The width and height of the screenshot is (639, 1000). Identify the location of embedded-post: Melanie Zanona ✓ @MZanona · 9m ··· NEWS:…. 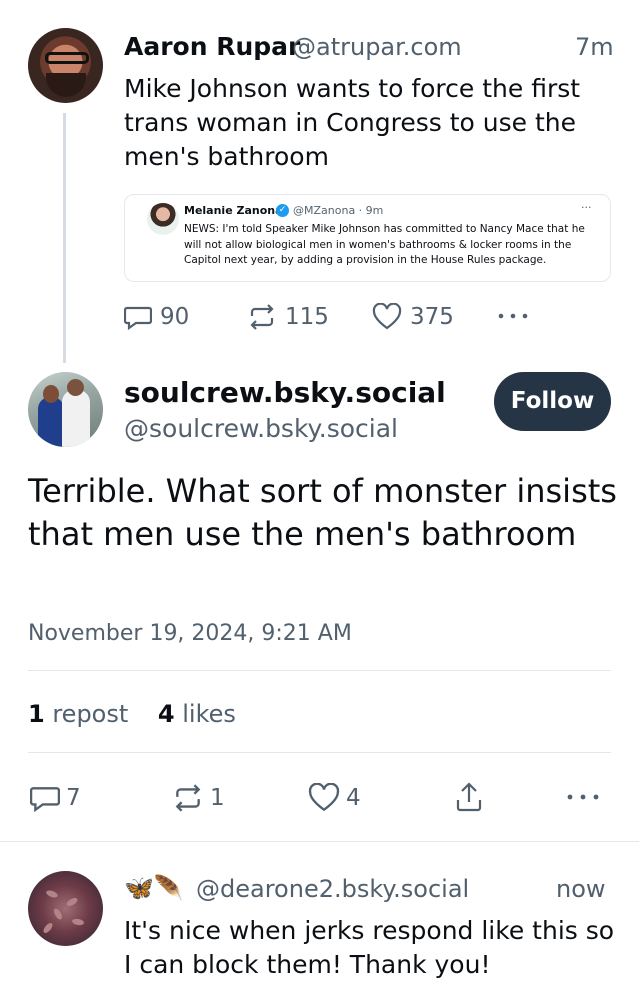
(367, 238).